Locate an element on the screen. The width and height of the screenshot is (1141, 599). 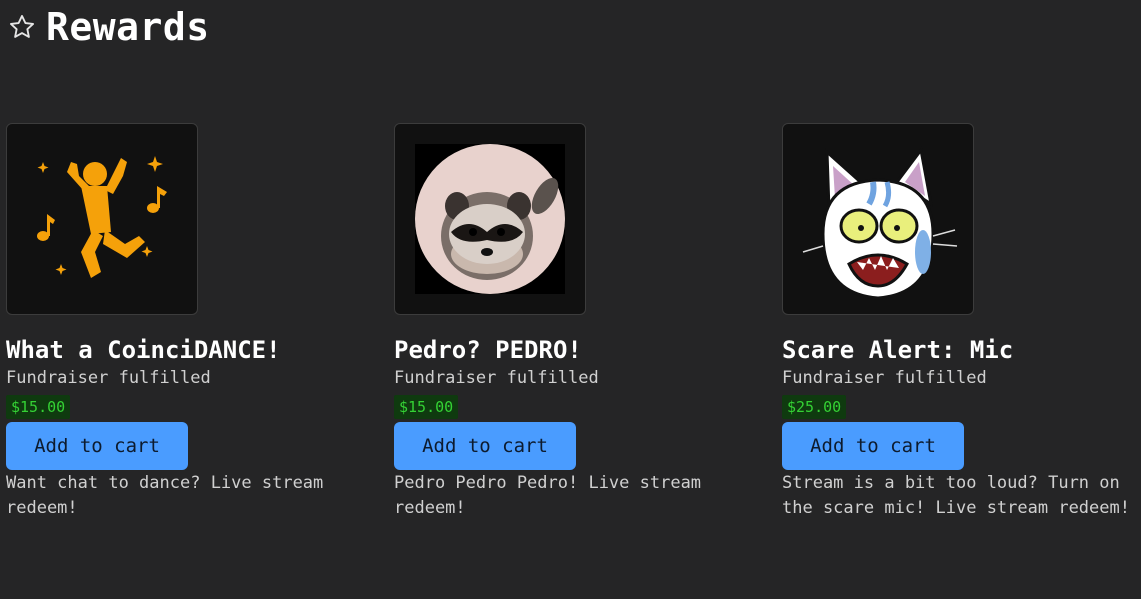
star-outline-icon is located at coordinates (22, 26).